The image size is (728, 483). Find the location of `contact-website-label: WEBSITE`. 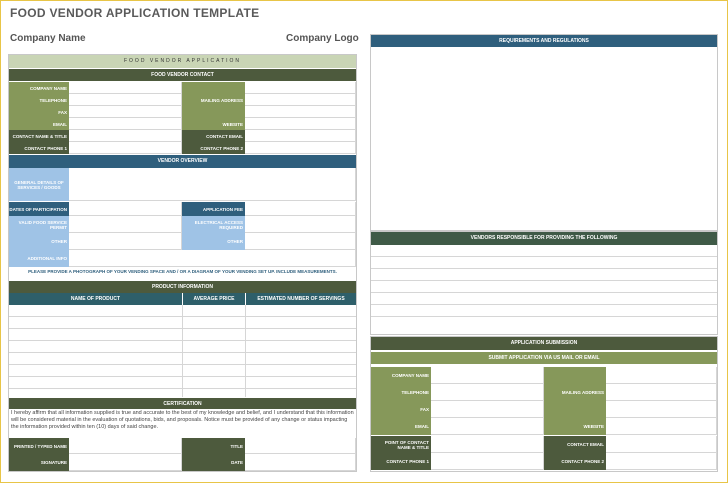

contact-website-label: WEBSITE is located at coordinates (213, 124).